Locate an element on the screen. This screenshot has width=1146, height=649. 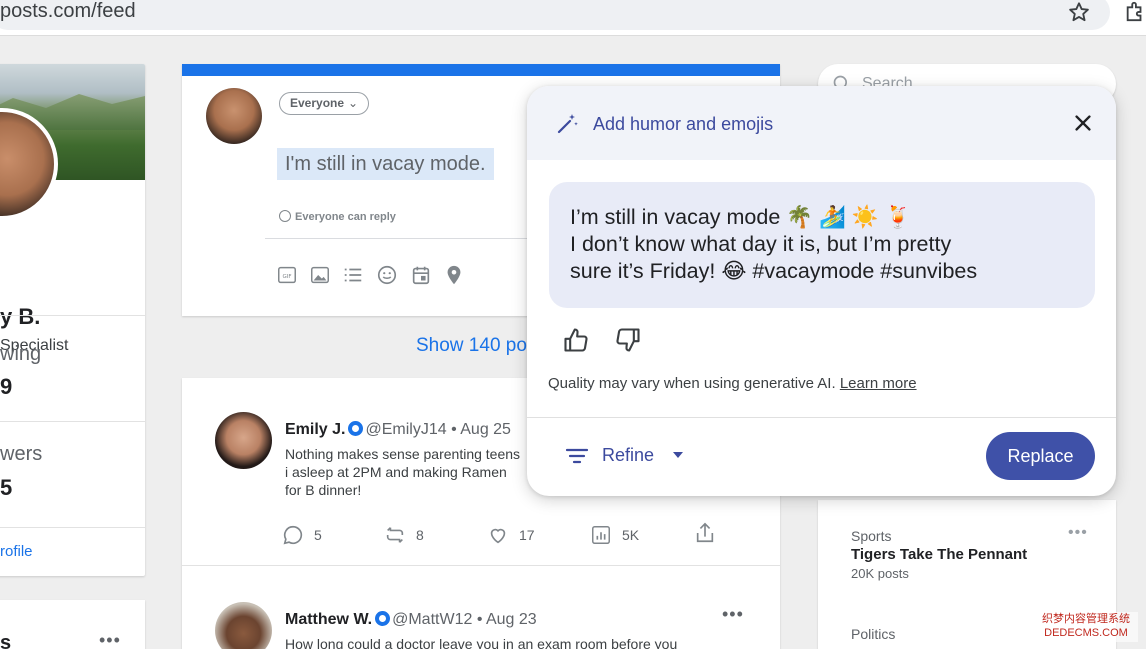
audience-dropdown: Everyone ⌄ is located at coordinates (324, 103).